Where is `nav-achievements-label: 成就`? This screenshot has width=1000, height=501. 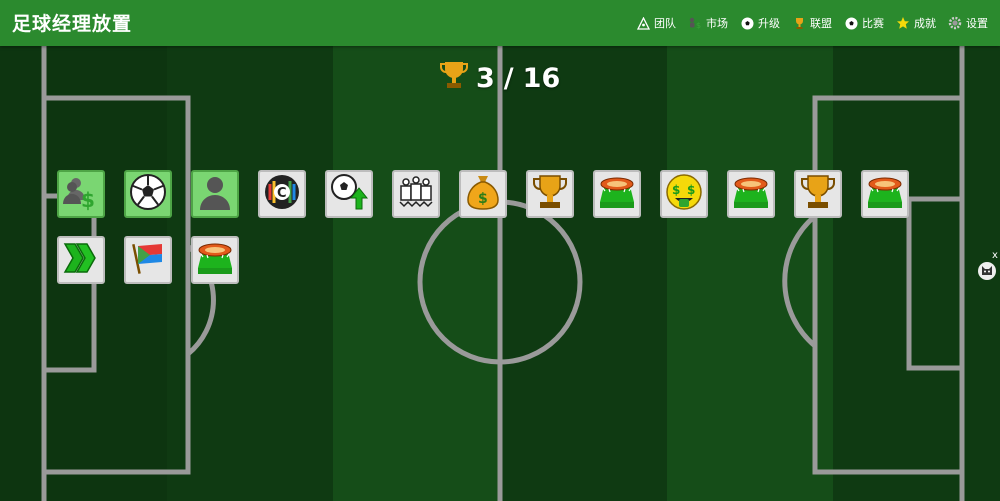 nav-achievements-label: 成就 is located at coordinates (925, 23).